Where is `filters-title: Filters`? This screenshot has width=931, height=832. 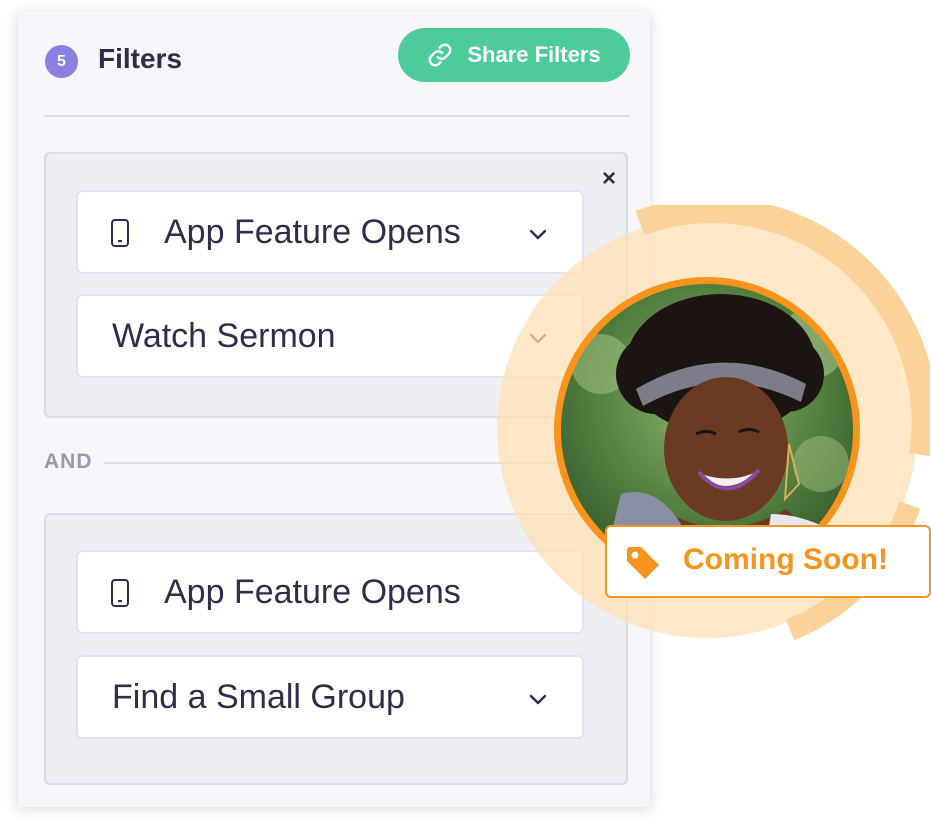 filters-title: Filters is located at coordinates (140, 58).